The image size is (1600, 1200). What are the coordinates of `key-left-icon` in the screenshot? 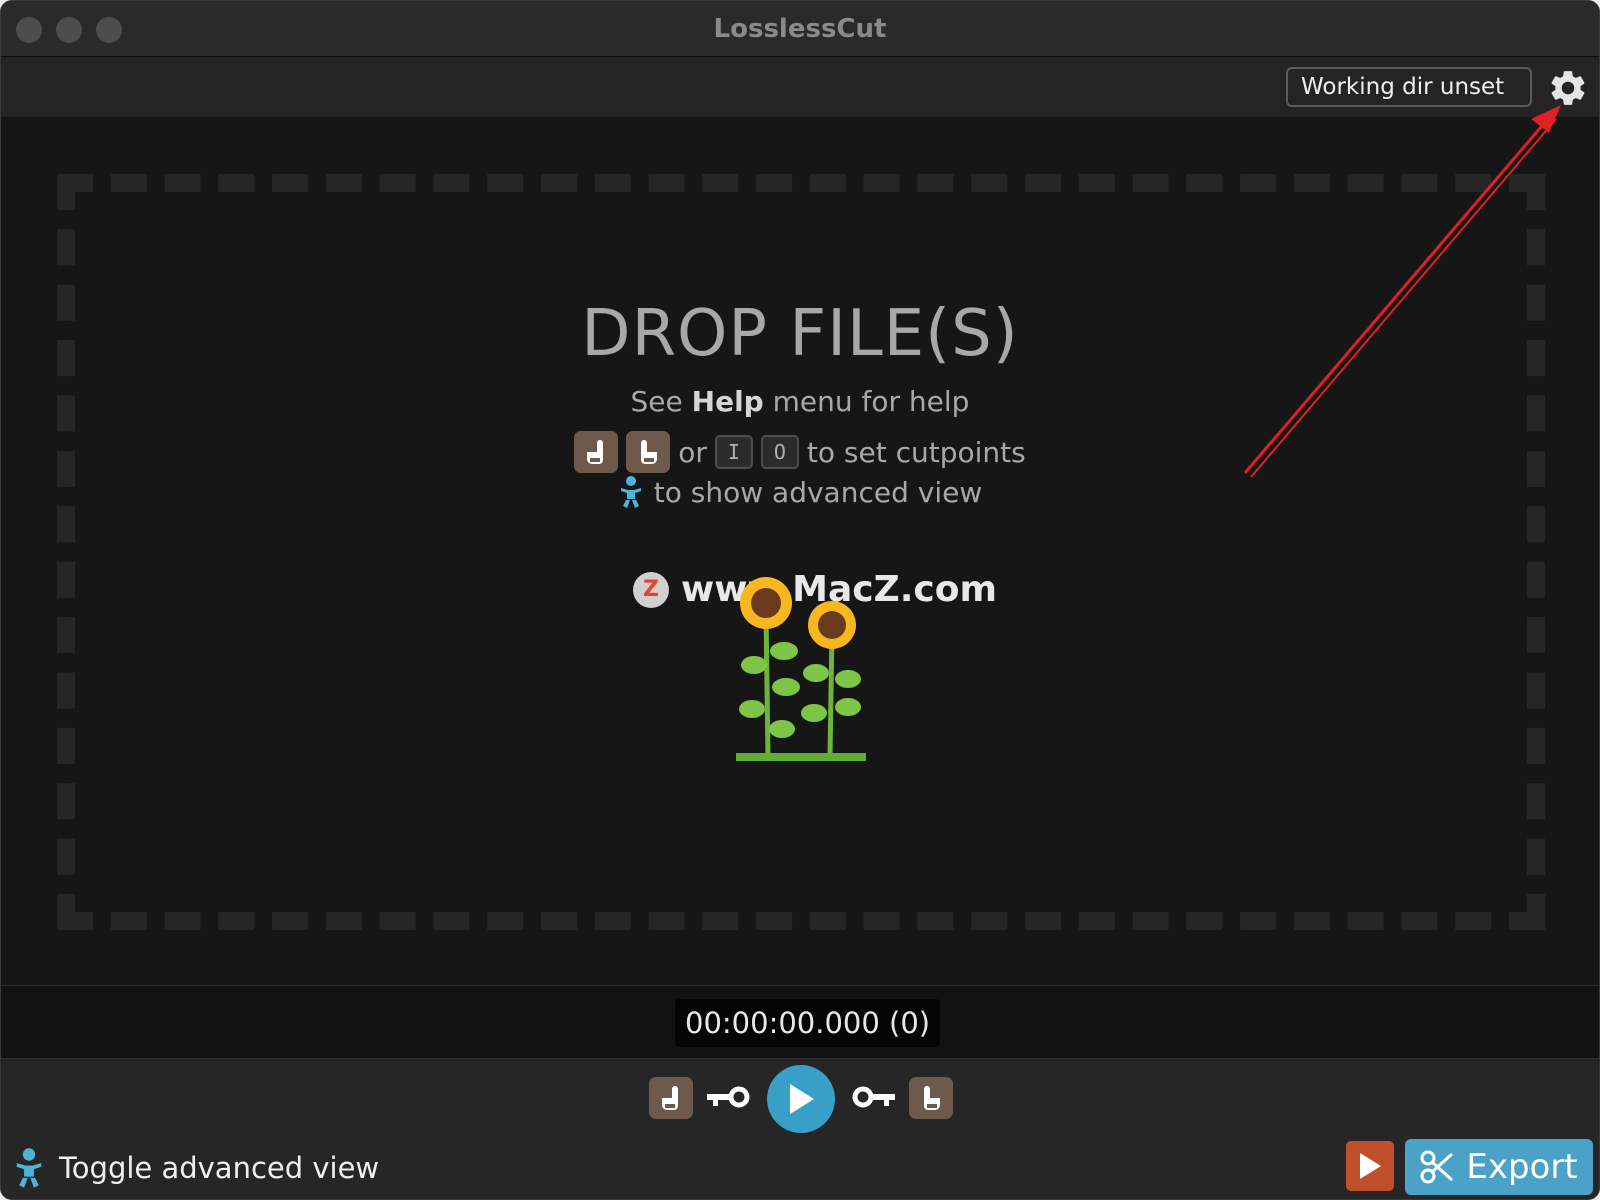 It's located at (728, 1097).